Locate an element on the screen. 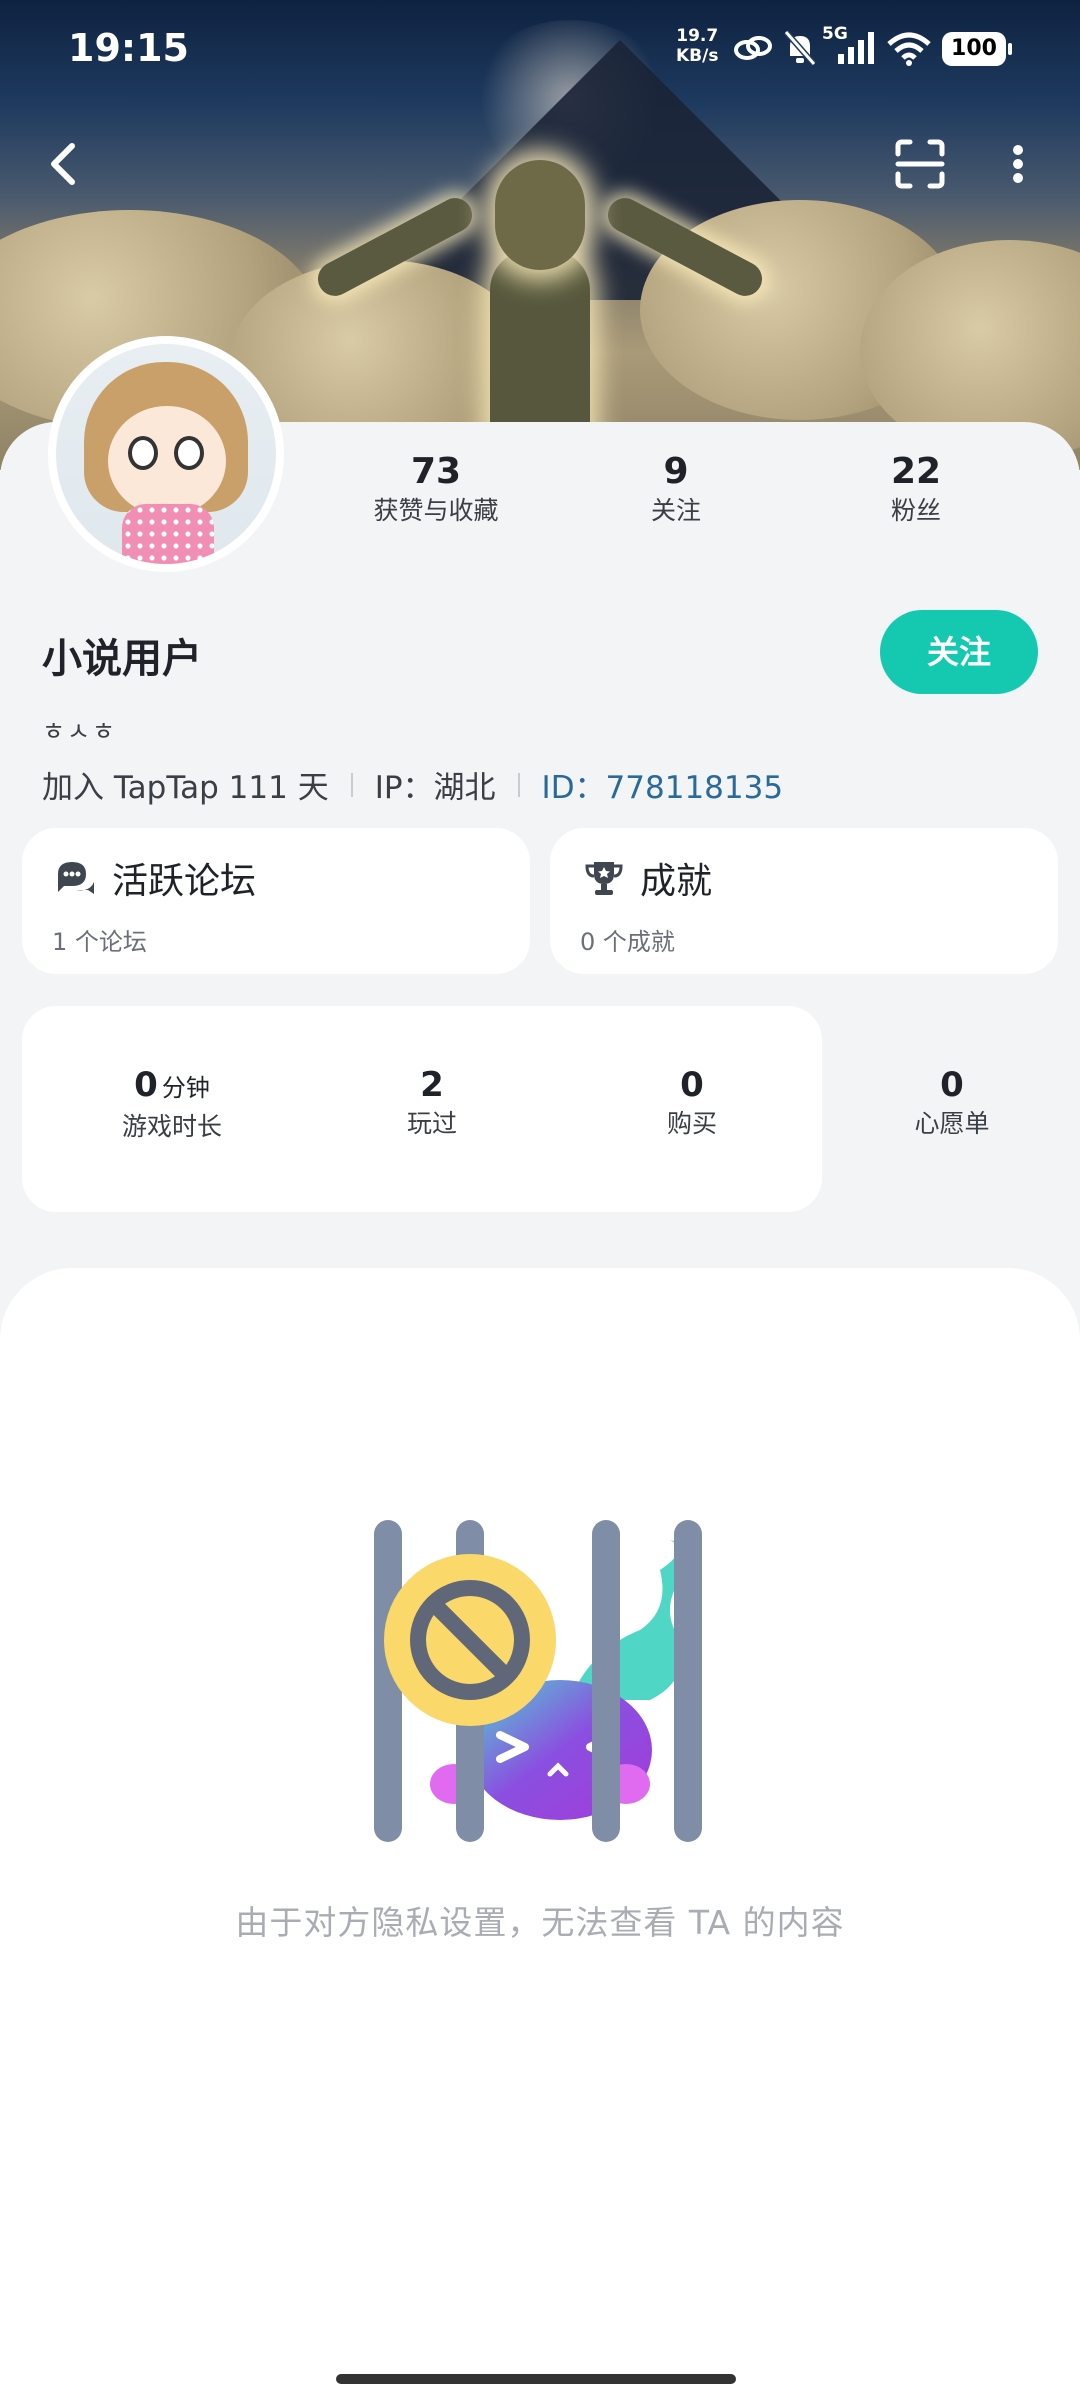  chevron-left-icon is located at coordinates (63, 164).